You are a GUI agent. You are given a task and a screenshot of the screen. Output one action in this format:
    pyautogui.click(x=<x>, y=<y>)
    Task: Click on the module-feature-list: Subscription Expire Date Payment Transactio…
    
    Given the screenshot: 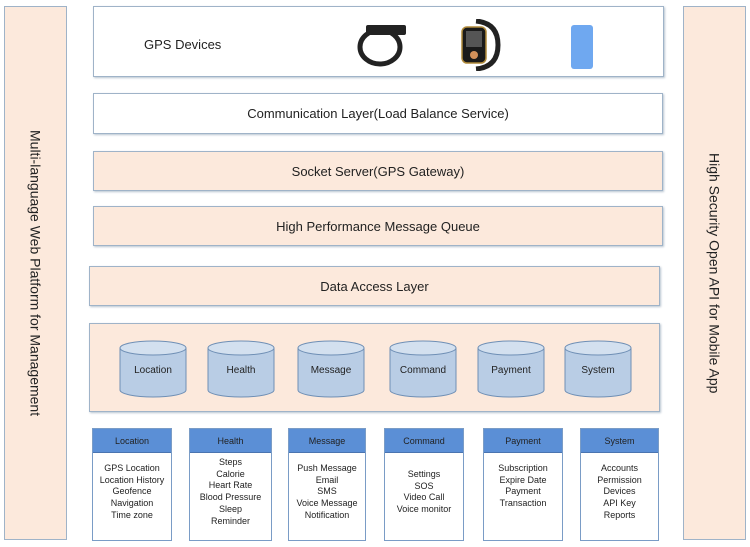 What is the action you would take?
    pyautogui.click(x=523, y=481)
    